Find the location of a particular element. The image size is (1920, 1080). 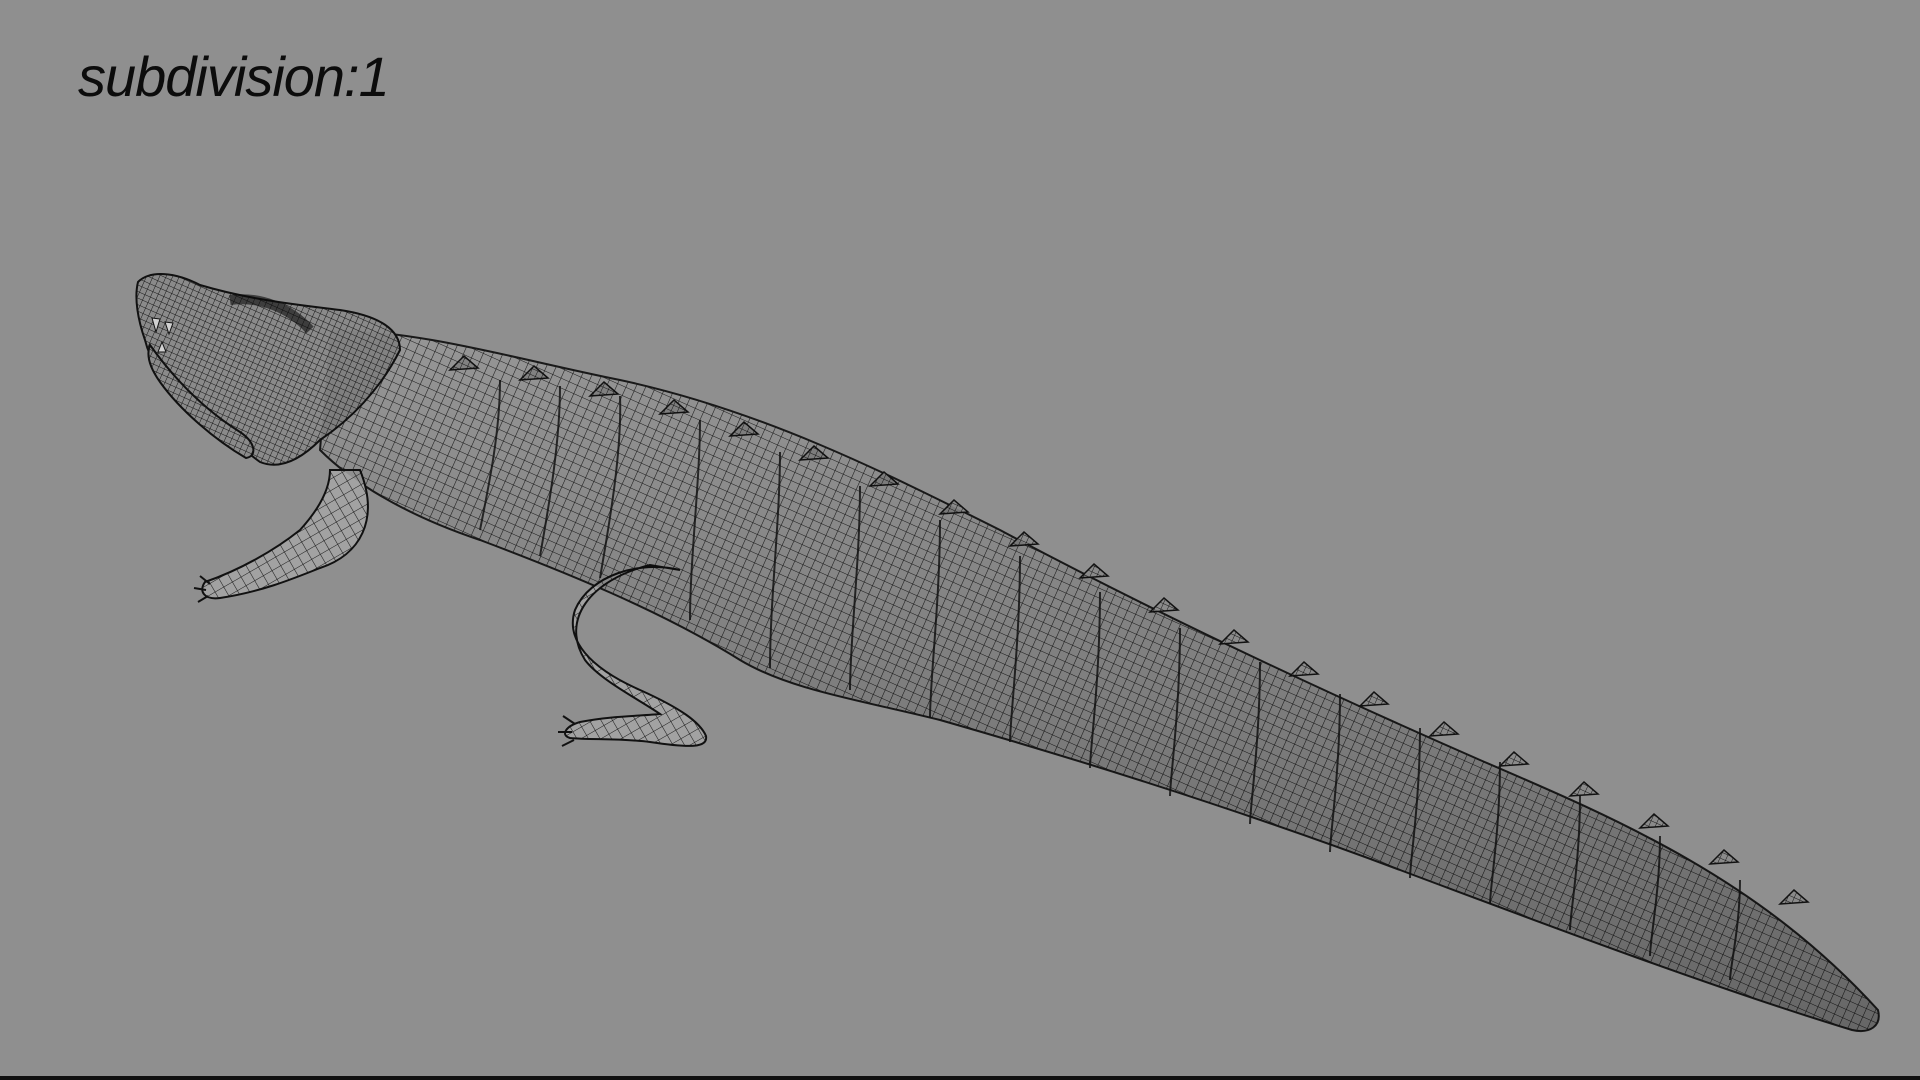

front-leg-mesh is located at coordinates (285, 534).